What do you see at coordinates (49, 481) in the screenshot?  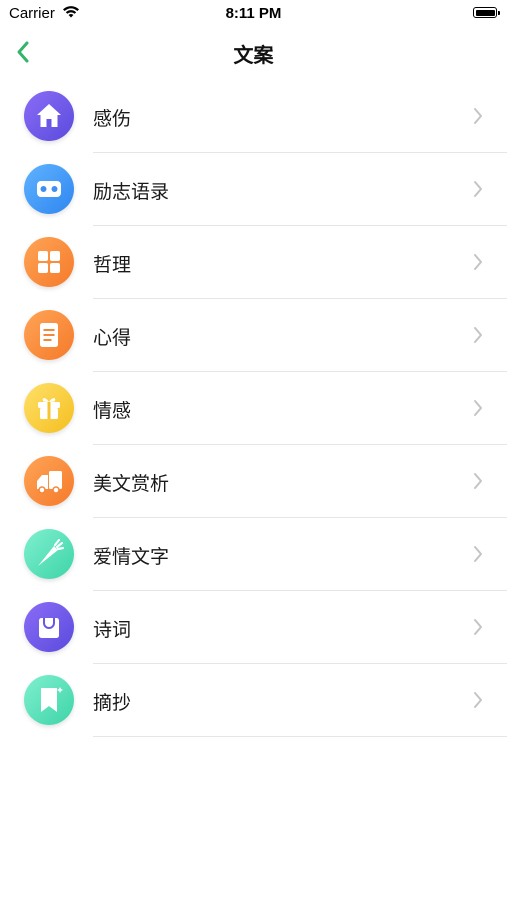 I see `truck-icon` at bounding box center [49, 481].